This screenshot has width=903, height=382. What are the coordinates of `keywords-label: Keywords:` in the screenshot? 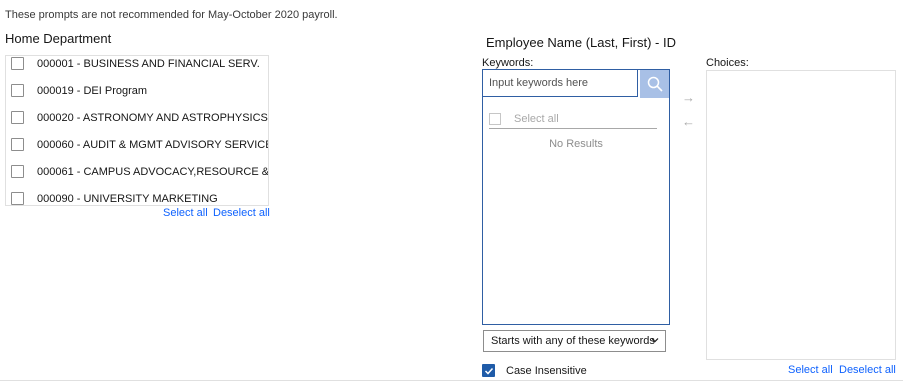 It's located at (508, 63).